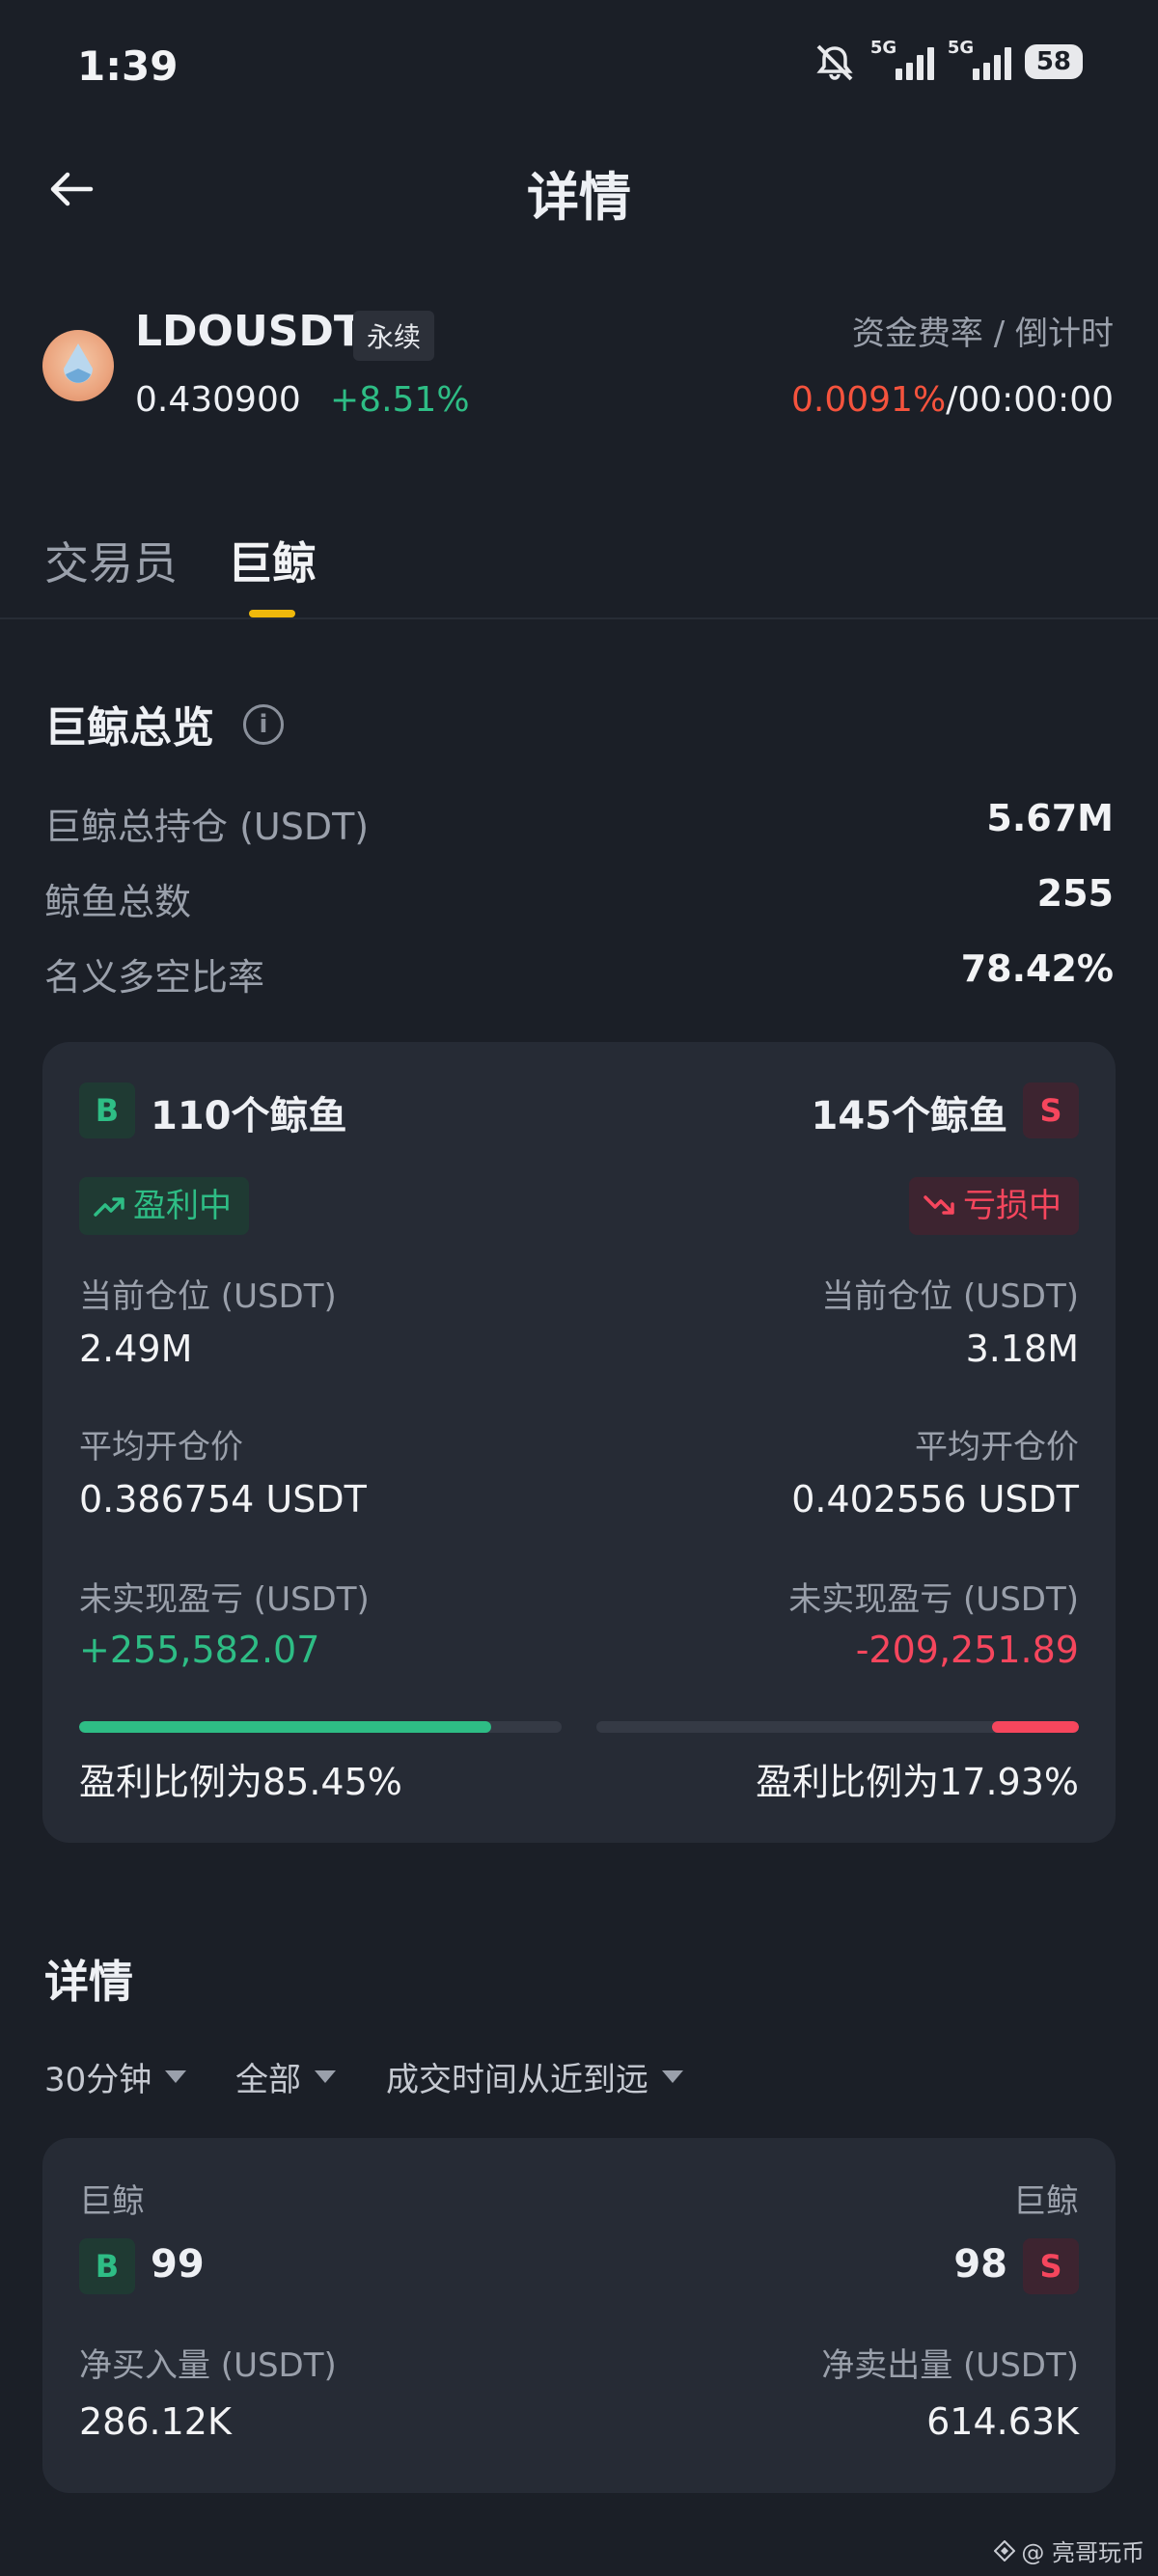 This screenshot has height=2576, width=1158. I want to click on net-buy-value: 286.12K, so click(155, 2421).